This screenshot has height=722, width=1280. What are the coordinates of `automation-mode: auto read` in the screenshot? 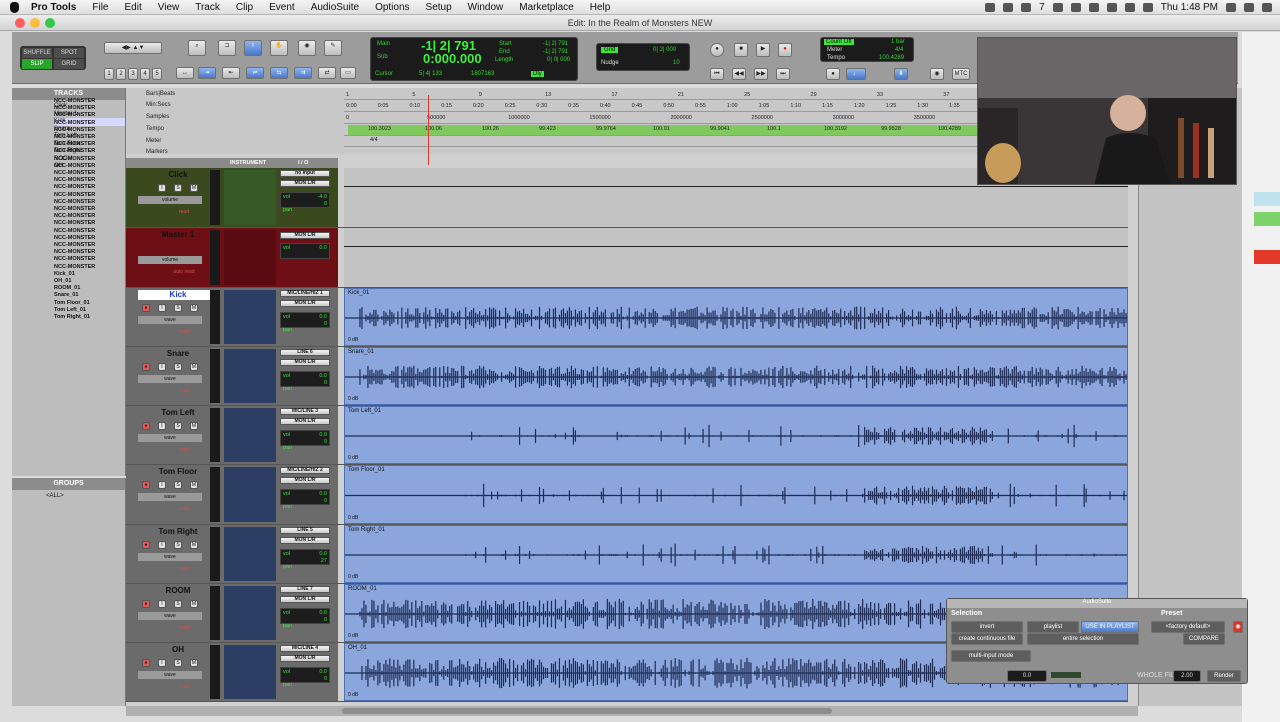 It's located at (184, 272).